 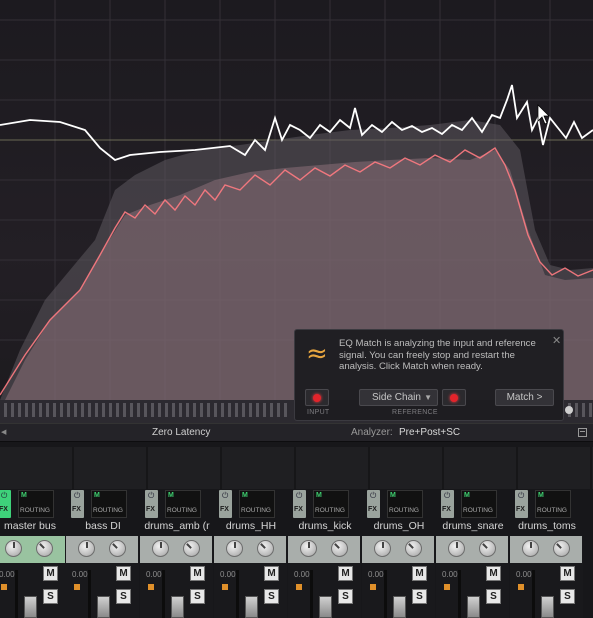 I want to click on routing-label: ROUTING, so click(x=182, y=510).